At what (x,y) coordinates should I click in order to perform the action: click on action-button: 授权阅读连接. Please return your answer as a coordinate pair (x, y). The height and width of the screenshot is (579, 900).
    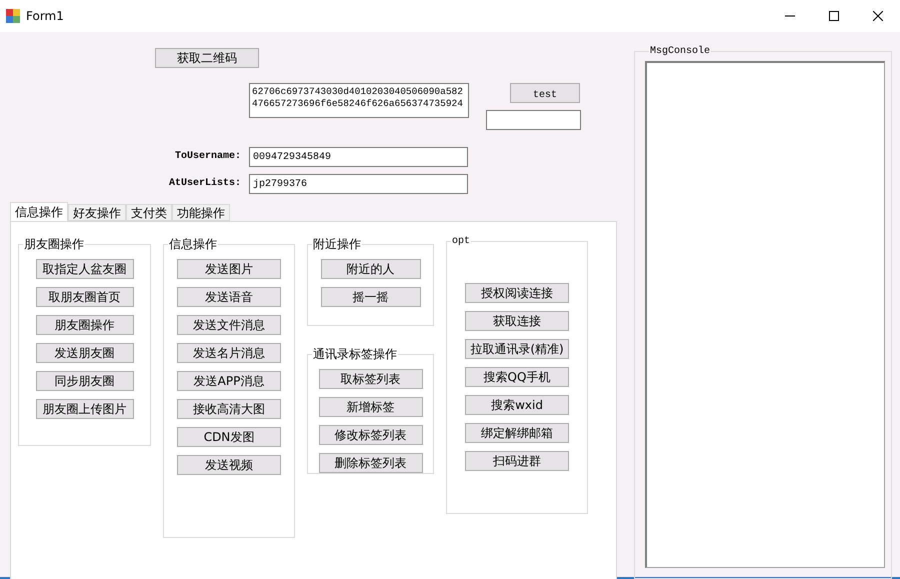
    Looking at the image, I should click on (517, 293).